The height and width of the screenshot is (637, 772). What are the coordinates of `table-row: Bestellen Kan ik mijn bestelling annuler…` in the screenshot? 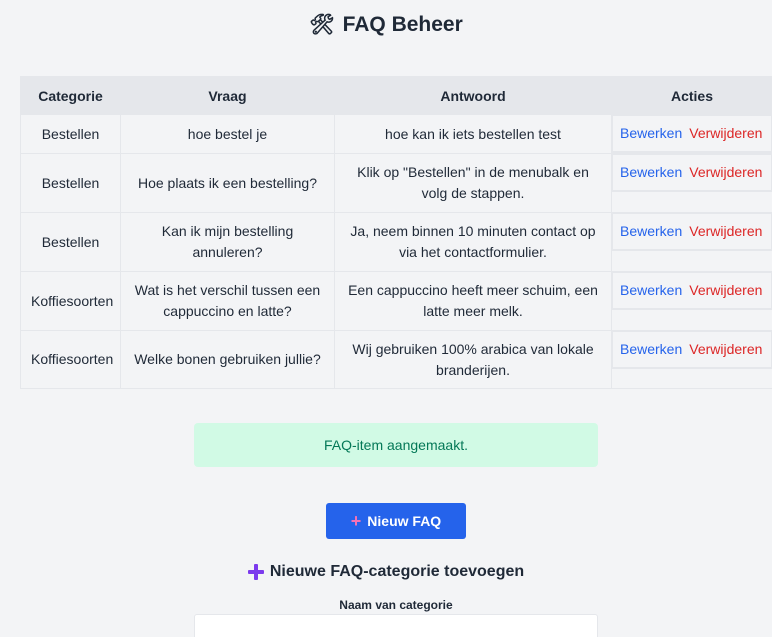 It's located at (396, 242).